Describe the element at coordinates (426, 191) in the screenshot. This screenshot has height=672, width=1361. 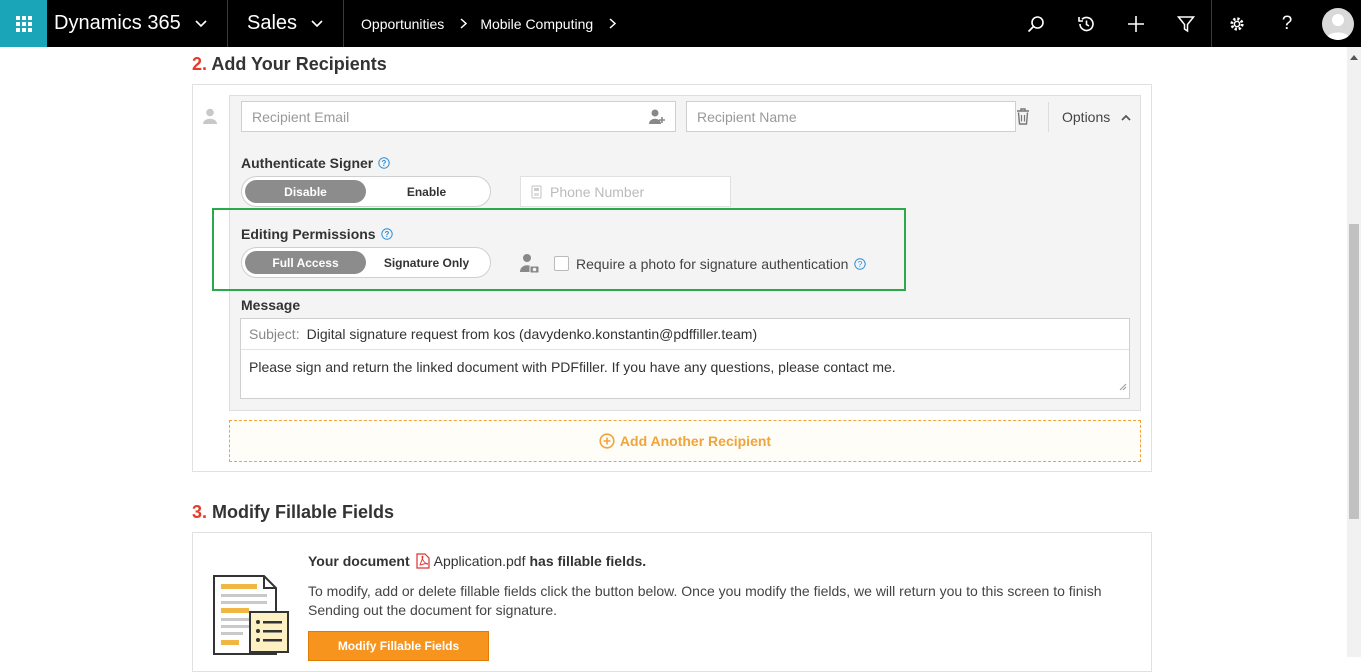
I see `enable-option: Enable` at that location.